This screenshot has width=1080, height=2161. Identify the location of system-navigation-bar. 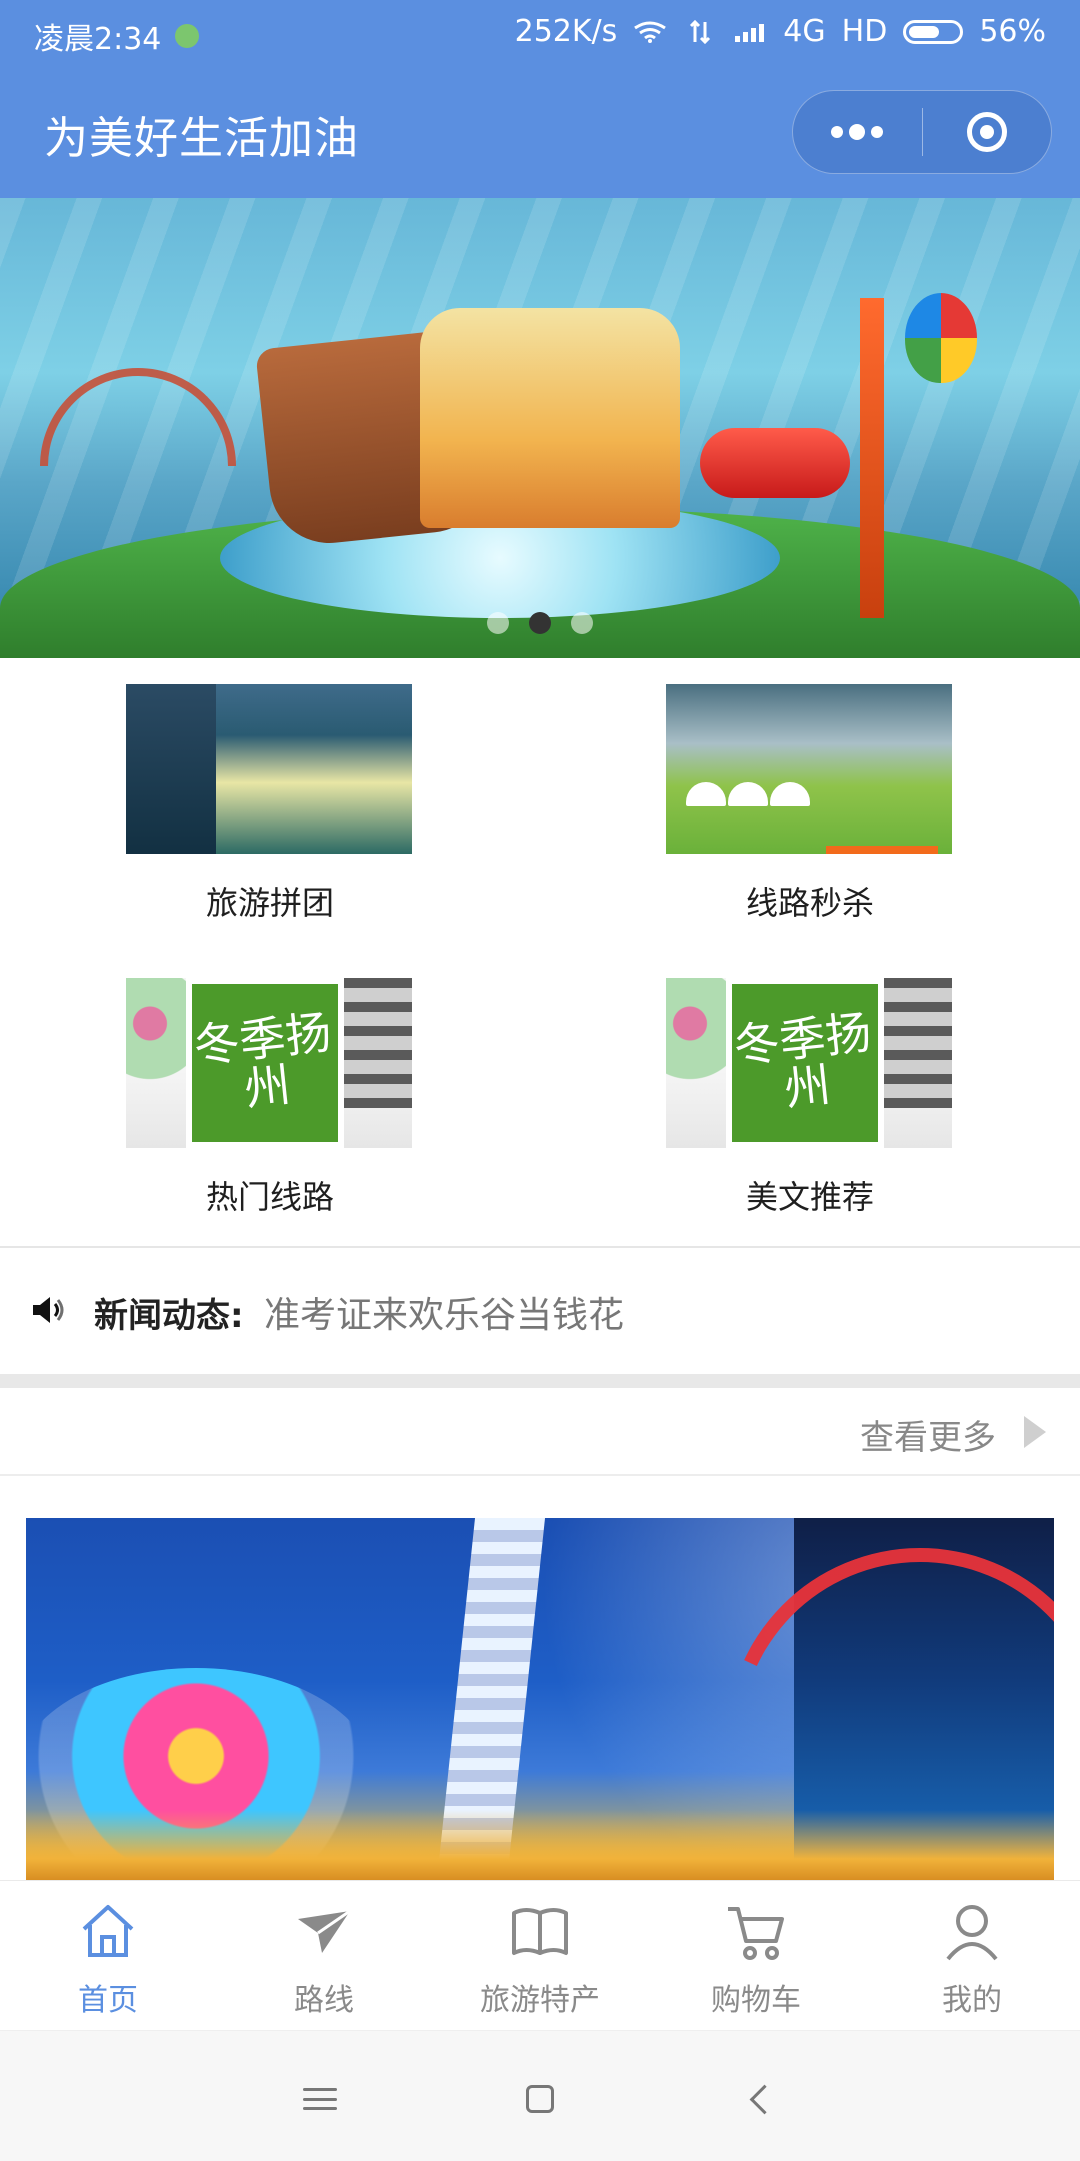
(540, 2095).